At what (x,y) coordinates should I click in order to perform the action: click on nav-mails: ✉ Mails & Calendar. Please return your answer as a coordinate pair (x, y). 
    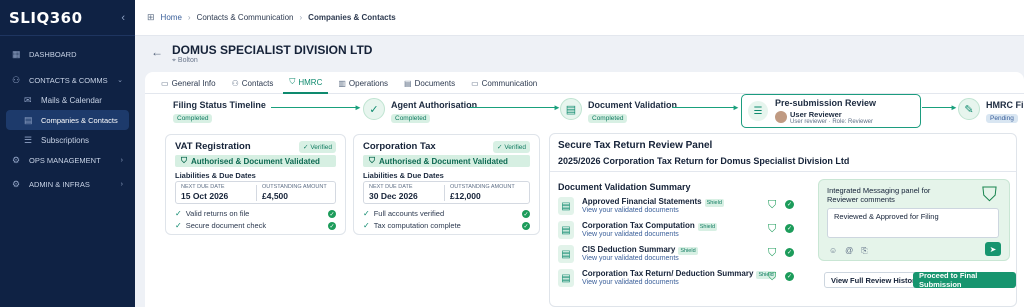
    Looking at the image, I should click on (67, 100).